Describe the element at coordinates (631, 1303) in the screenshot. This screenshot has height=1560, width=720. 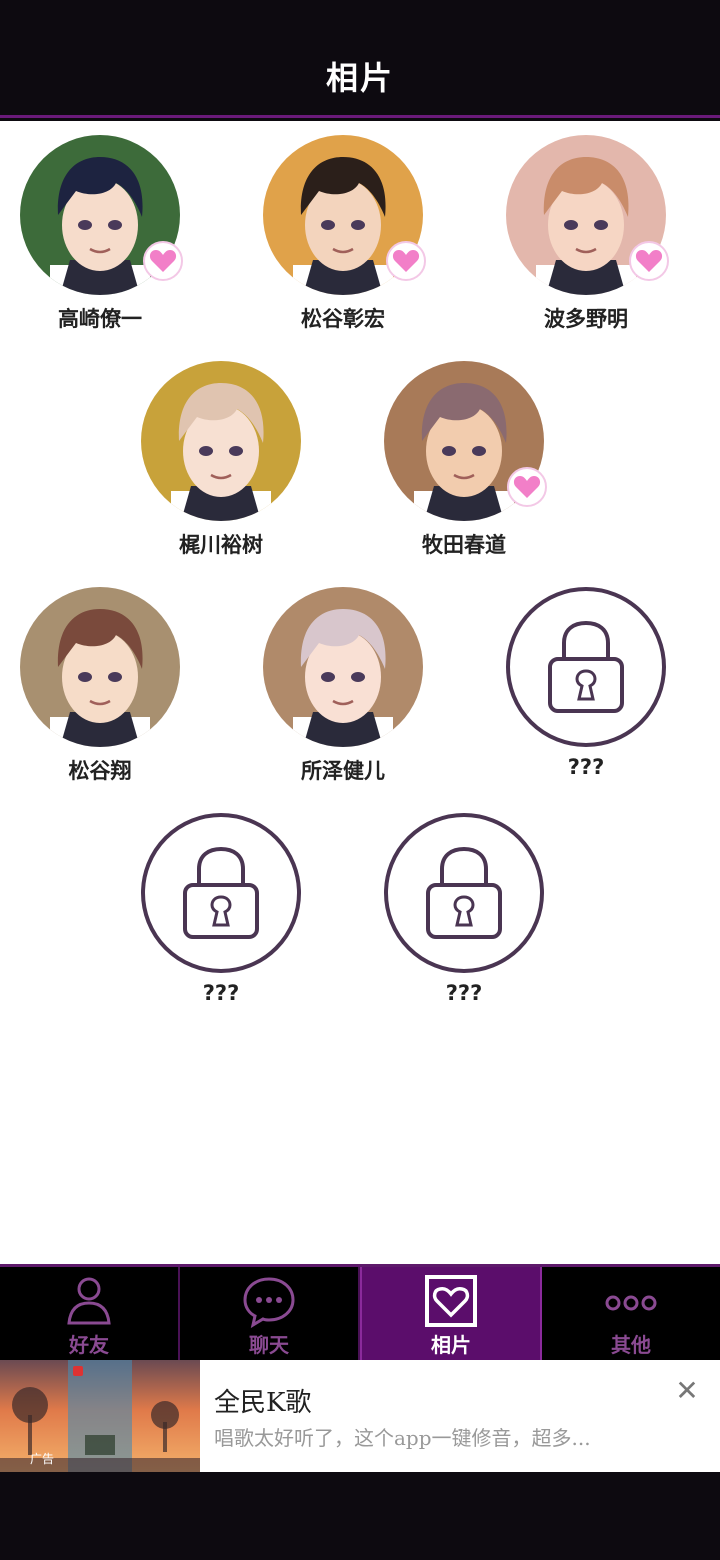
I see `more-dots-icon` at that location.